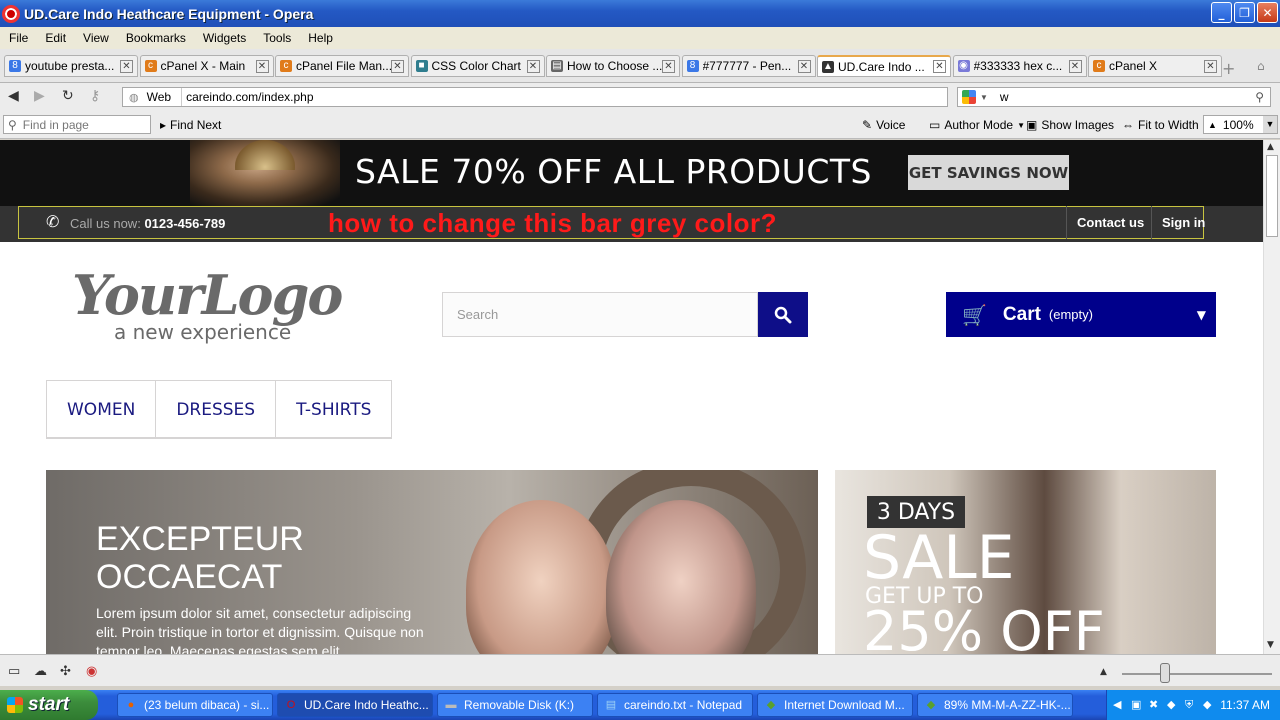 This screenshot has height=720, width=1280. What do you see at coordinates (95, 96) in the screenshot?
I see `key-icon: ⚷` at bounding box center [95, 96].